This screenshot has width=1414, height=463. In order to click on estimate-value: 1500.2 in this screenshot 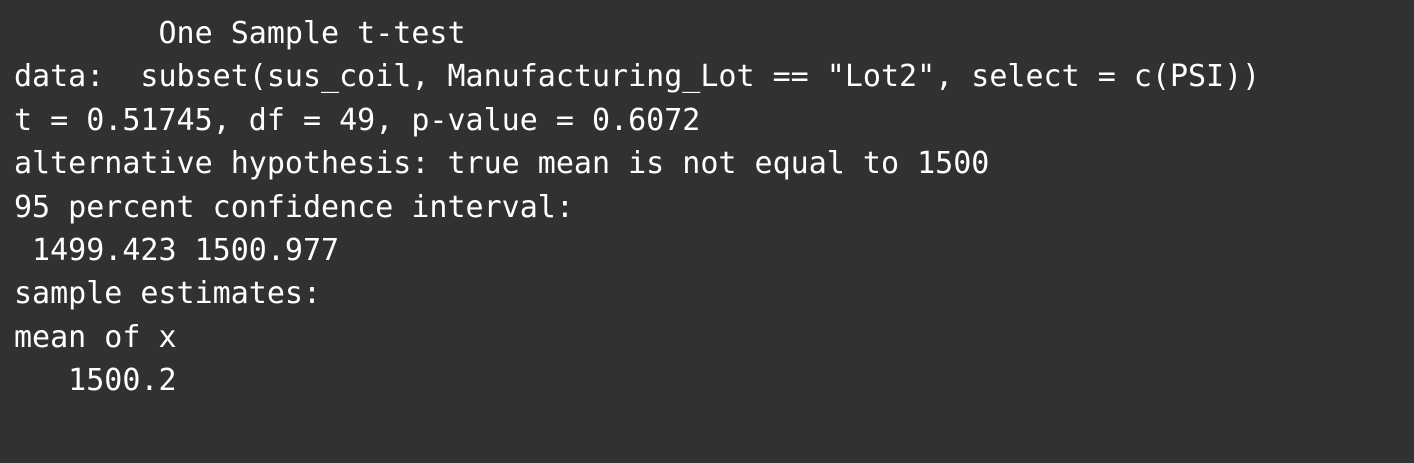, I will do `click(95, 381)`.